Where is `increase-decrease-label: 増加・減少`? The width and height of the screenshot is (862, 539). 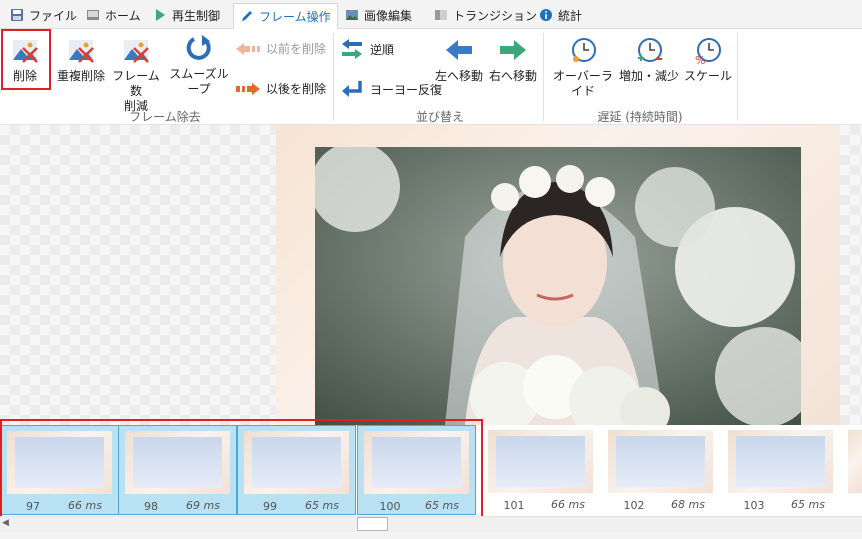
increase-decrease-label: 増加・減少 is located at coordinates (649, 76).